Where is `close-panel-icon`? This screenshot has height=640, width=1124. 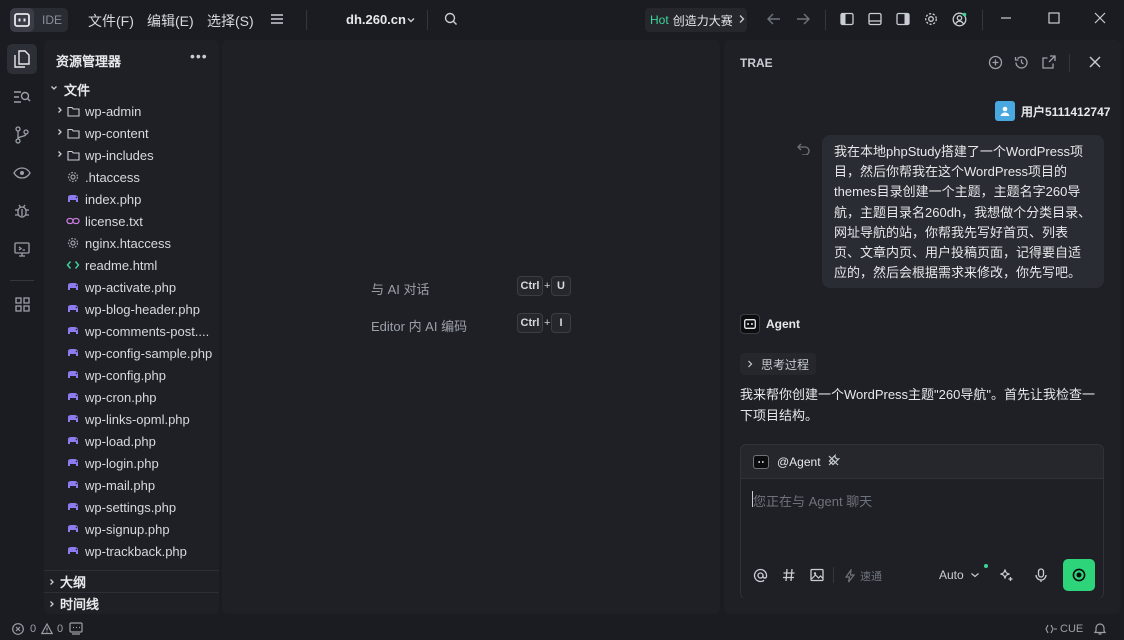 close-panel-icon is located at coordinates (1095, 63).